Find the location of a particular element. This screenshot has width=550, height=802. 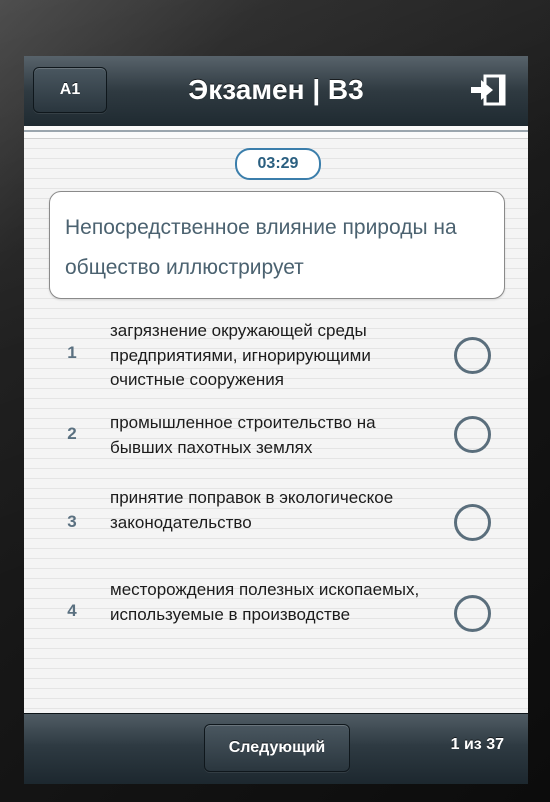

answer-number: 1 is located at coordinates (72, 352).